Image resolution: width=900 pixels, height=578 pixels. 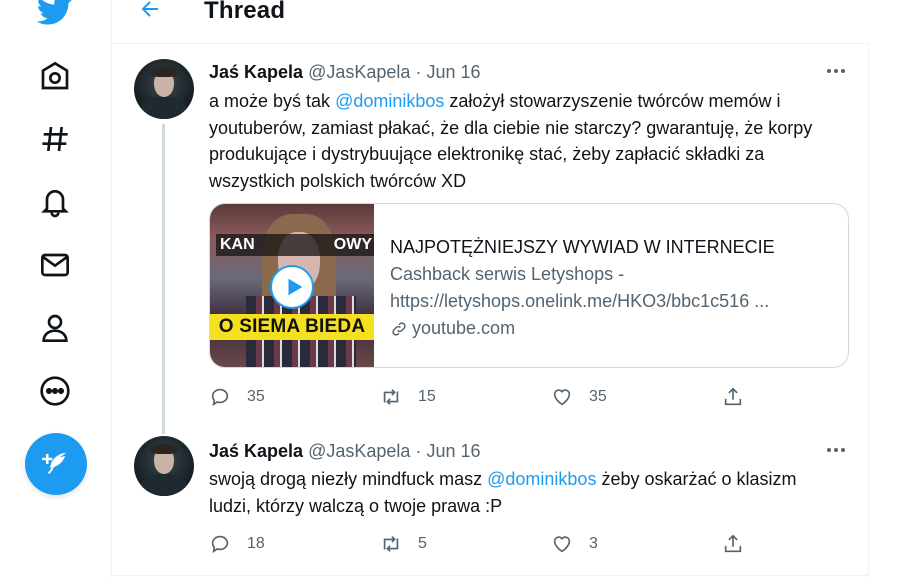 What do you see at coordinates (529, 544) in the screenshot?
I see `tweet-actions: 18 5 3` at bounding box center [529, 544].